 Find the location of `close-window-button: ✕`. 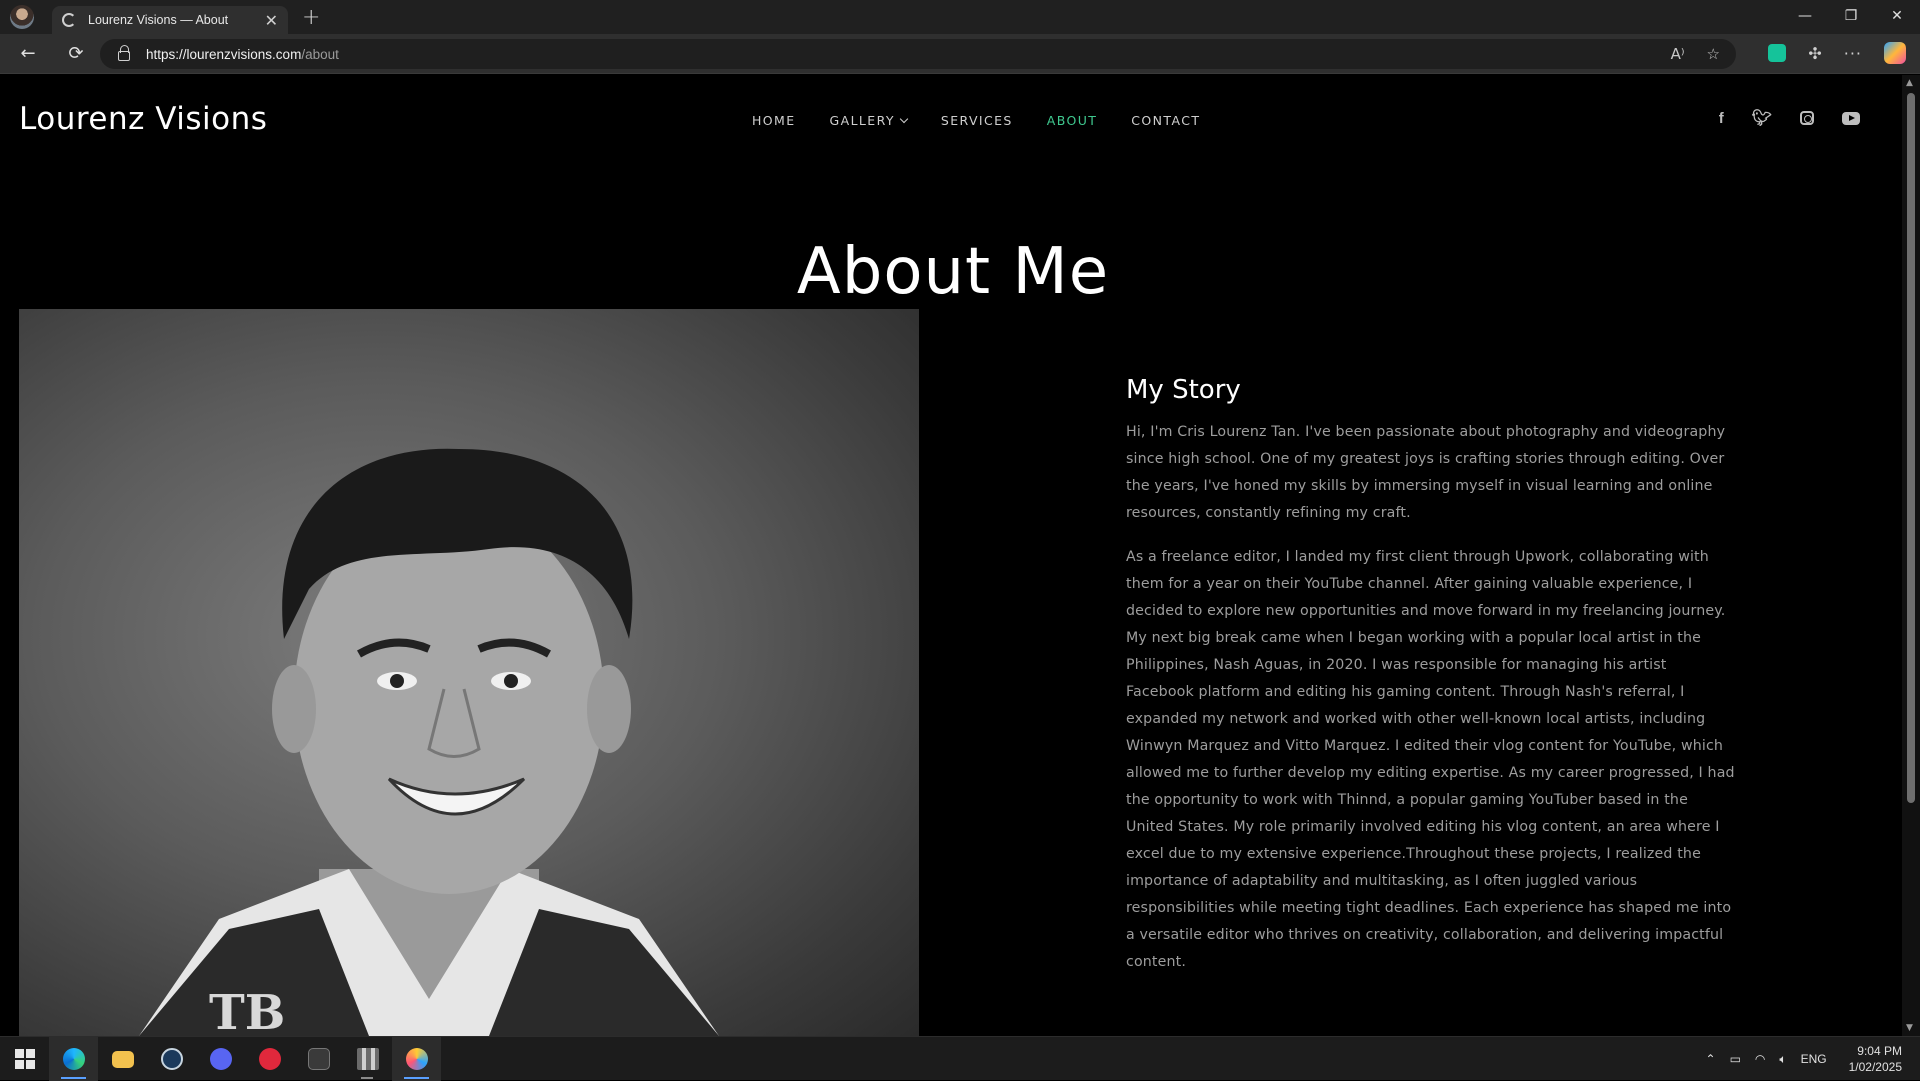

close-window-button: ✕ is located at coordinates (1897, 17).